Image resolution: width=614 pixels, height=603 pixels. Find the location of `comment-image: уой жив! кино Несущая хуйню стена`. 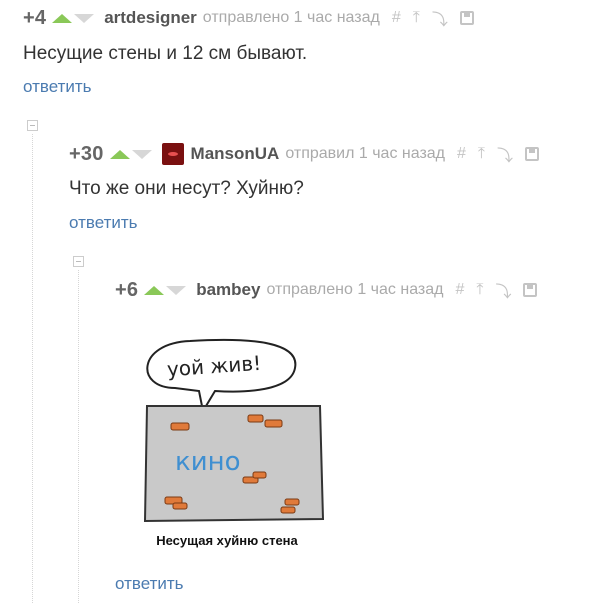

comment-image: уой жив! кино Несущая хуйню стена is located at coordinates (227, 445).